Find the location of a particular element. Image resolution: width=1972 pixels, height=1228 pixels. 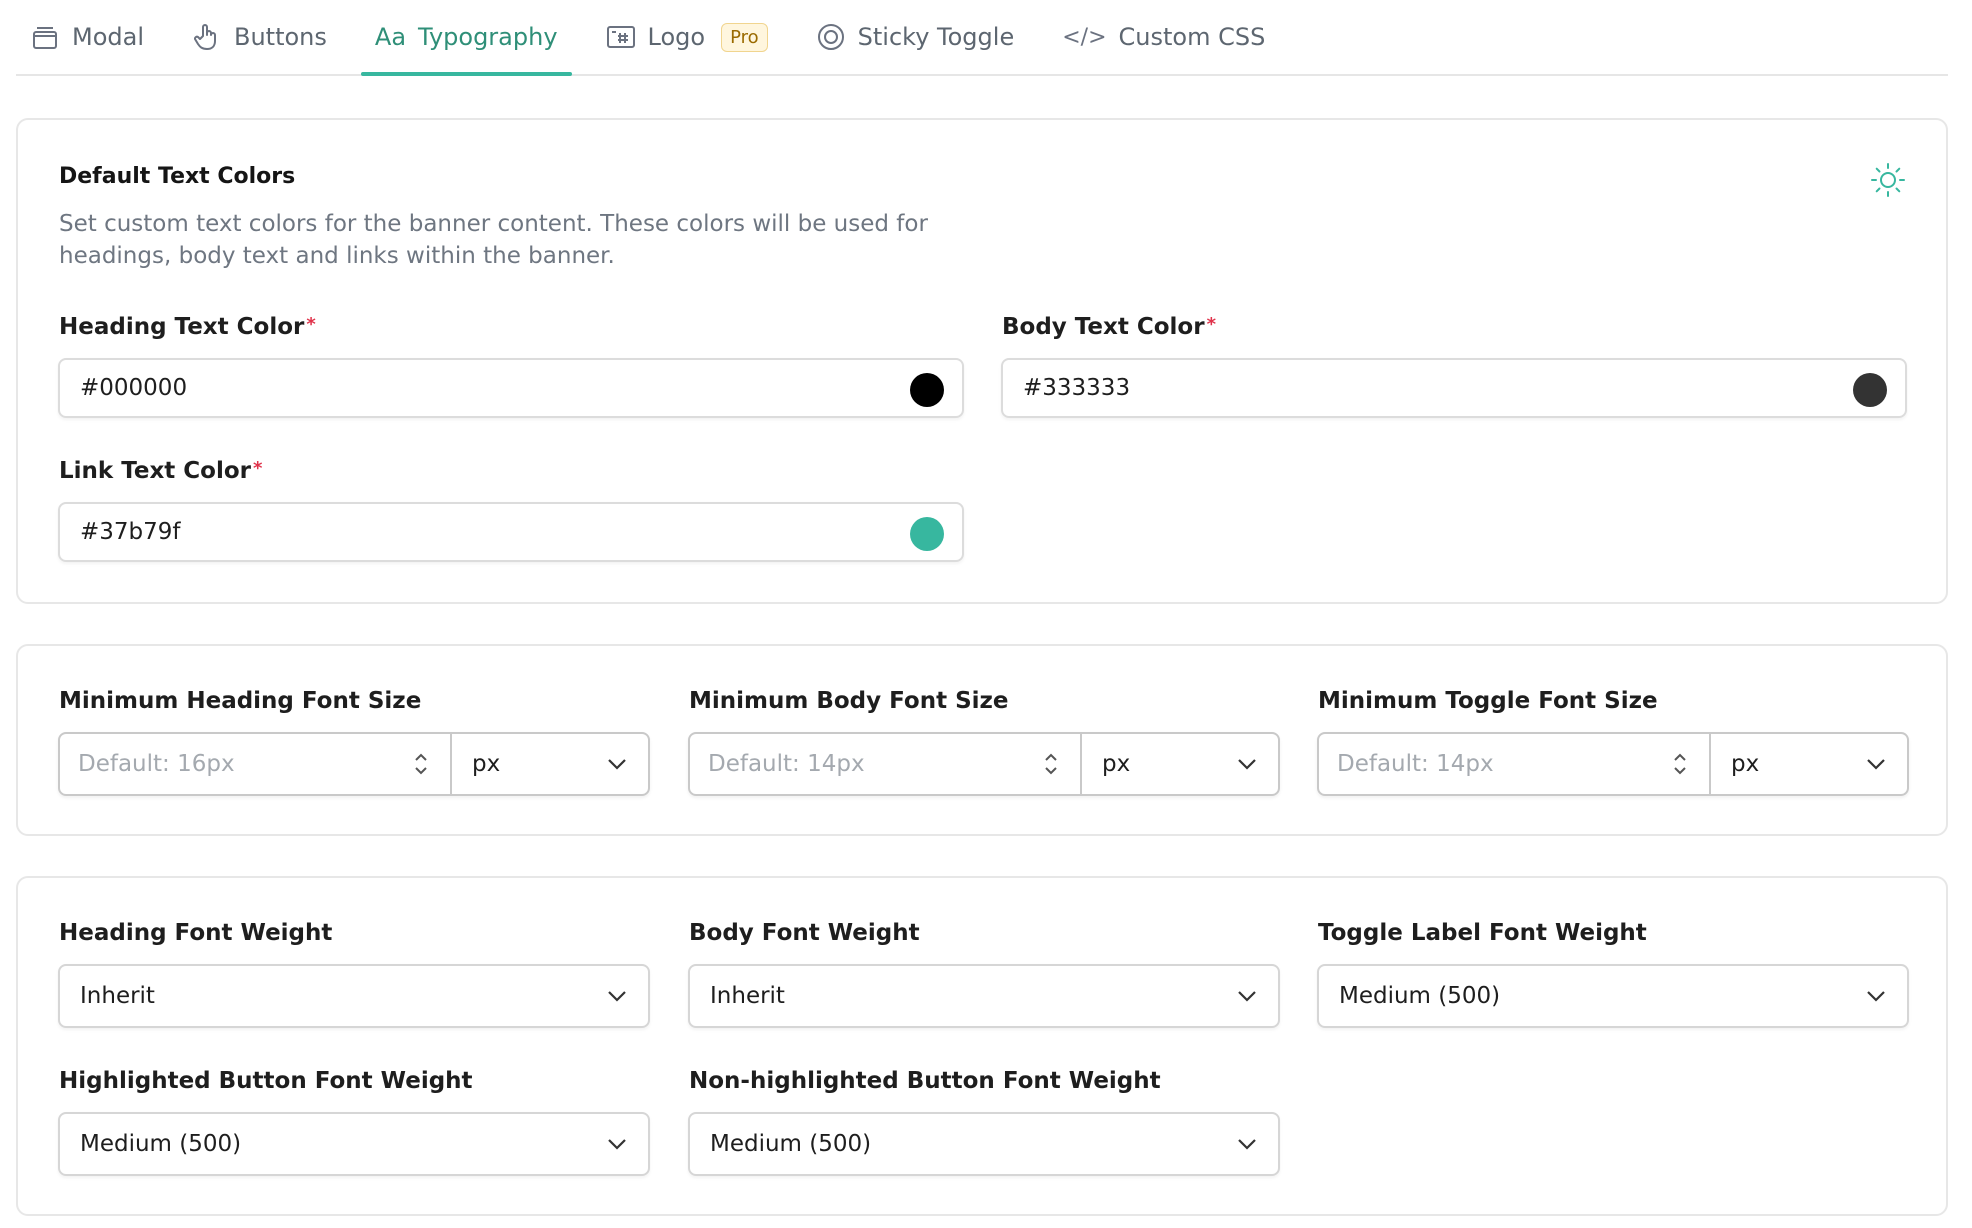

min-toggle-font-size-label: Minimum Toggle Font Size is located at coordinates (1488, 701).